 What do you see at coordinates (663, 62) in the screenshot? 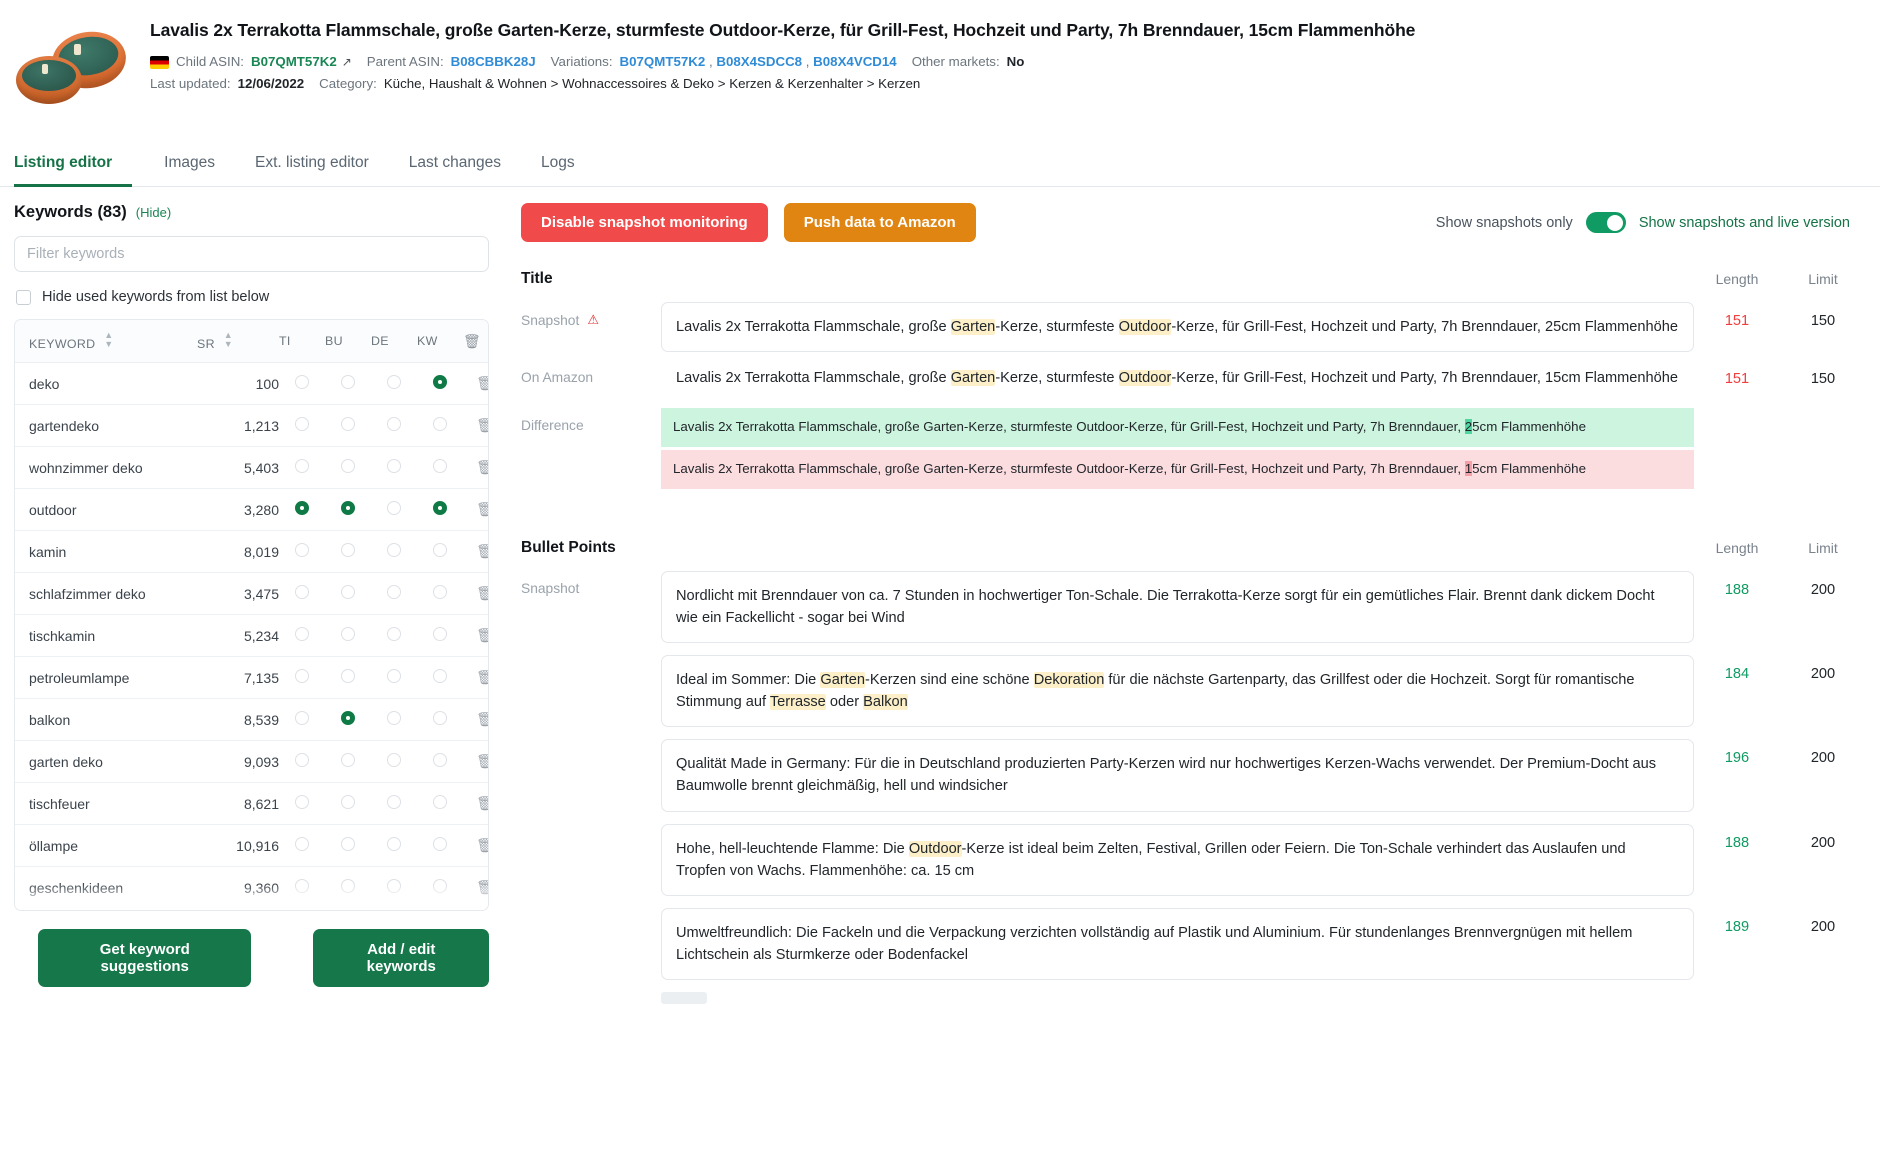
I see `variation-link-1: B07QMT57K2` at bounding box center [663, 62].